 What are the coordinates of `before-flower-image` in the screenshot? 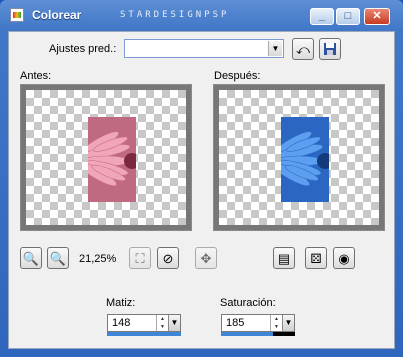 It's located at (112, 159).